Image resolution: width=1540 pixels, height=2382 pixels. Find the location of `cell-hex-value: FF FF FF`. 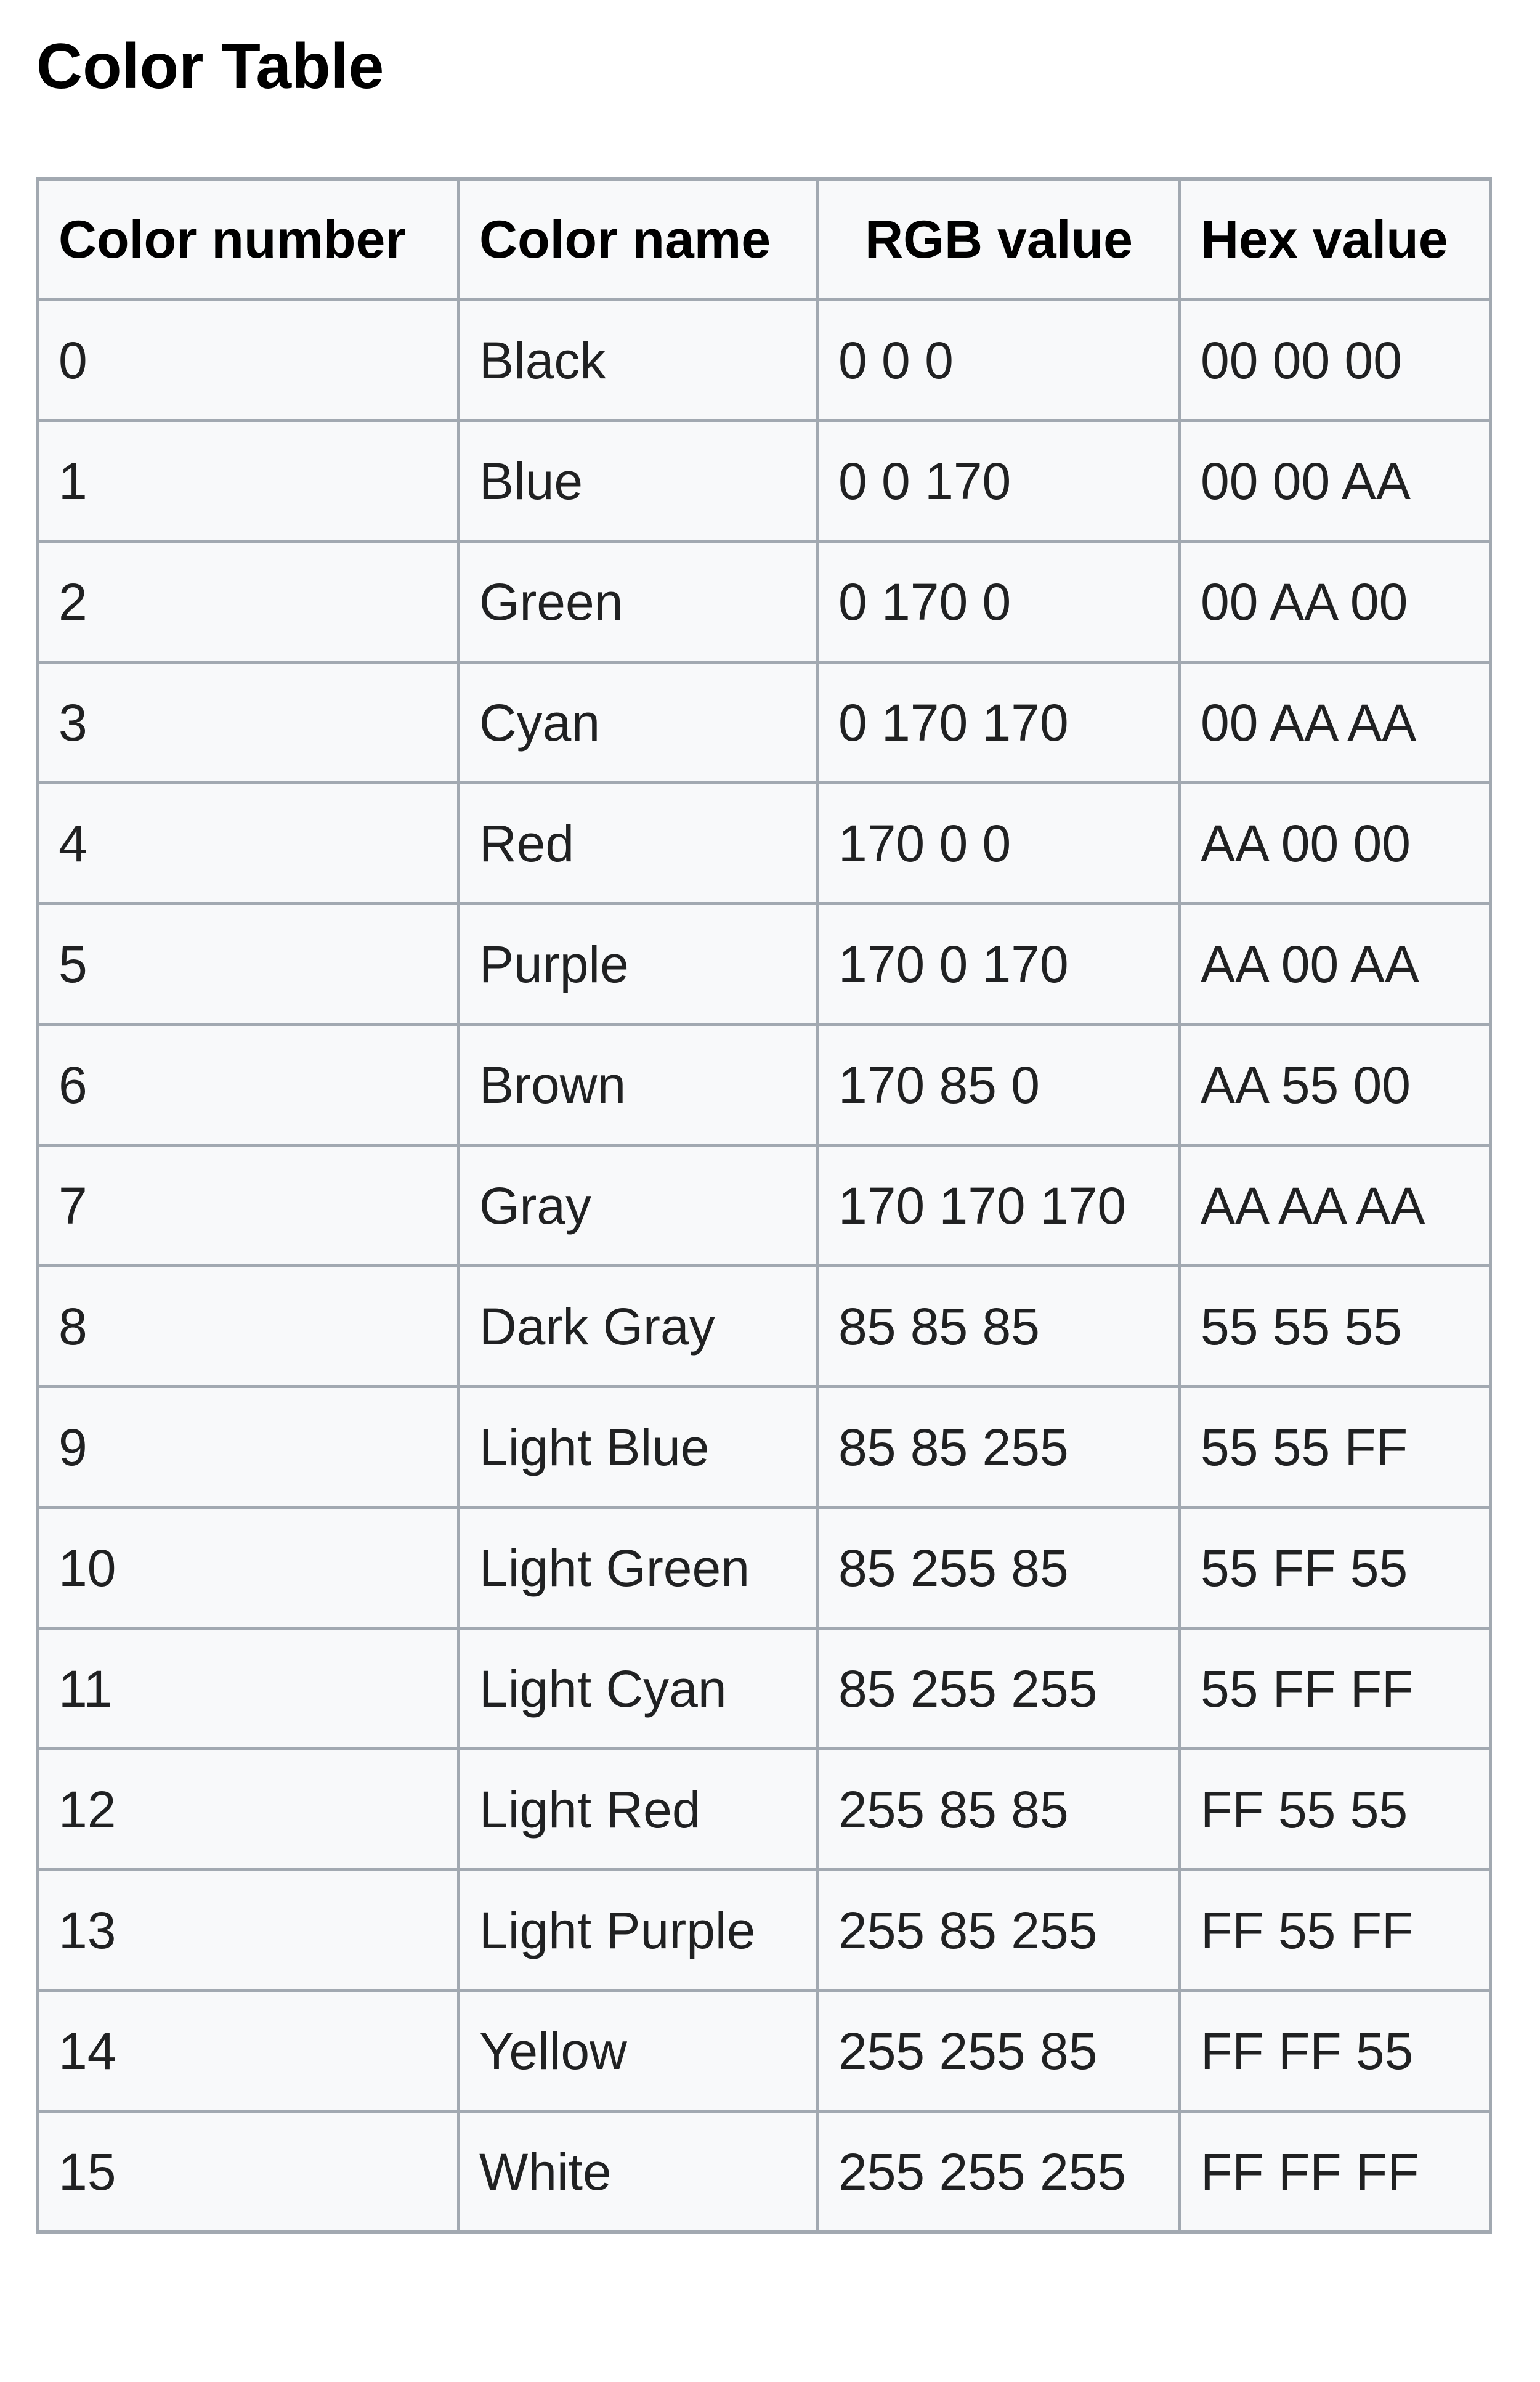

cell-hex-value: FF FF FF is located at coordinates (1335, 2172).